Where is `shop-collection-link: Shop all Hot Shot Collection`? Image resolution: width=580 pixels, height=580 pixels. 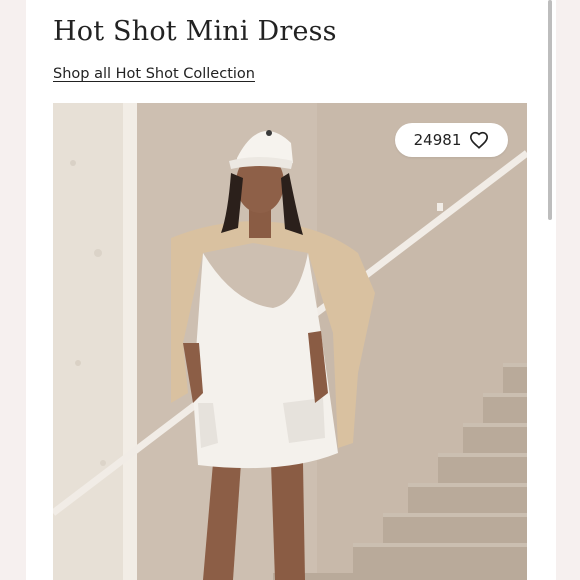
shop-collection-link: Shop all Hot Shot Collection is located at coordinates (154, 74).